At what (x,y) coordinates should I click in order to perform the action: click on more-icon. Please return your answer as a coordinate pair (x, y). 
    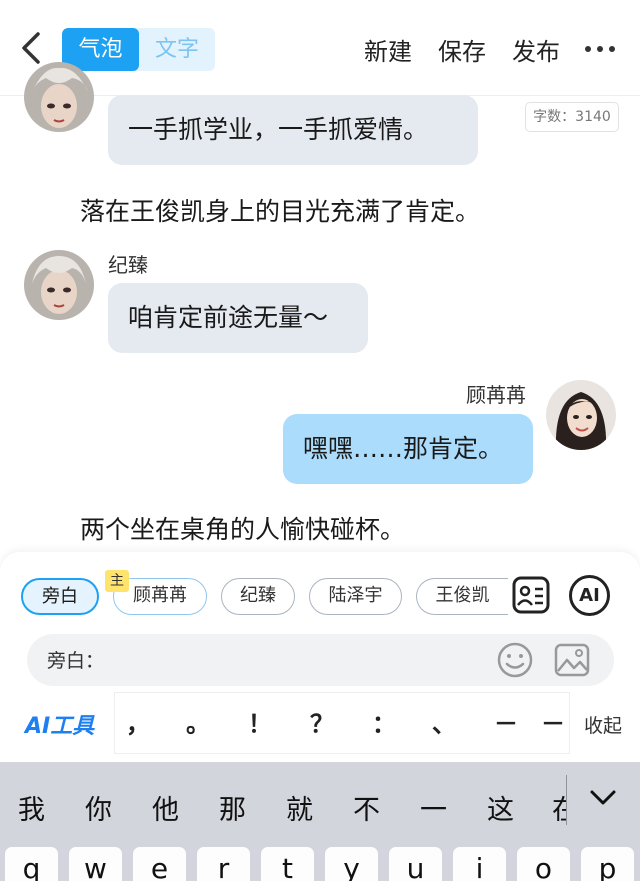
    Looking at the image, I should click on (600, 50).